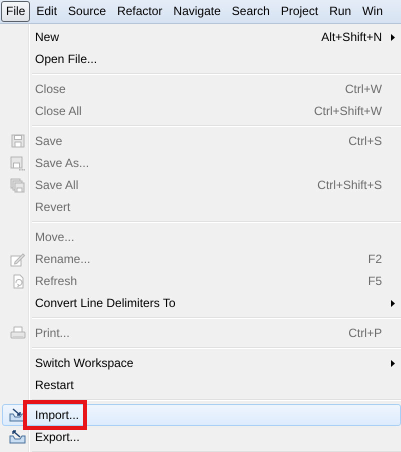 Image resolution: width=401 pixels, height=452 pixels. I want to click on menu-bar-item: Win, so click(372, 11).